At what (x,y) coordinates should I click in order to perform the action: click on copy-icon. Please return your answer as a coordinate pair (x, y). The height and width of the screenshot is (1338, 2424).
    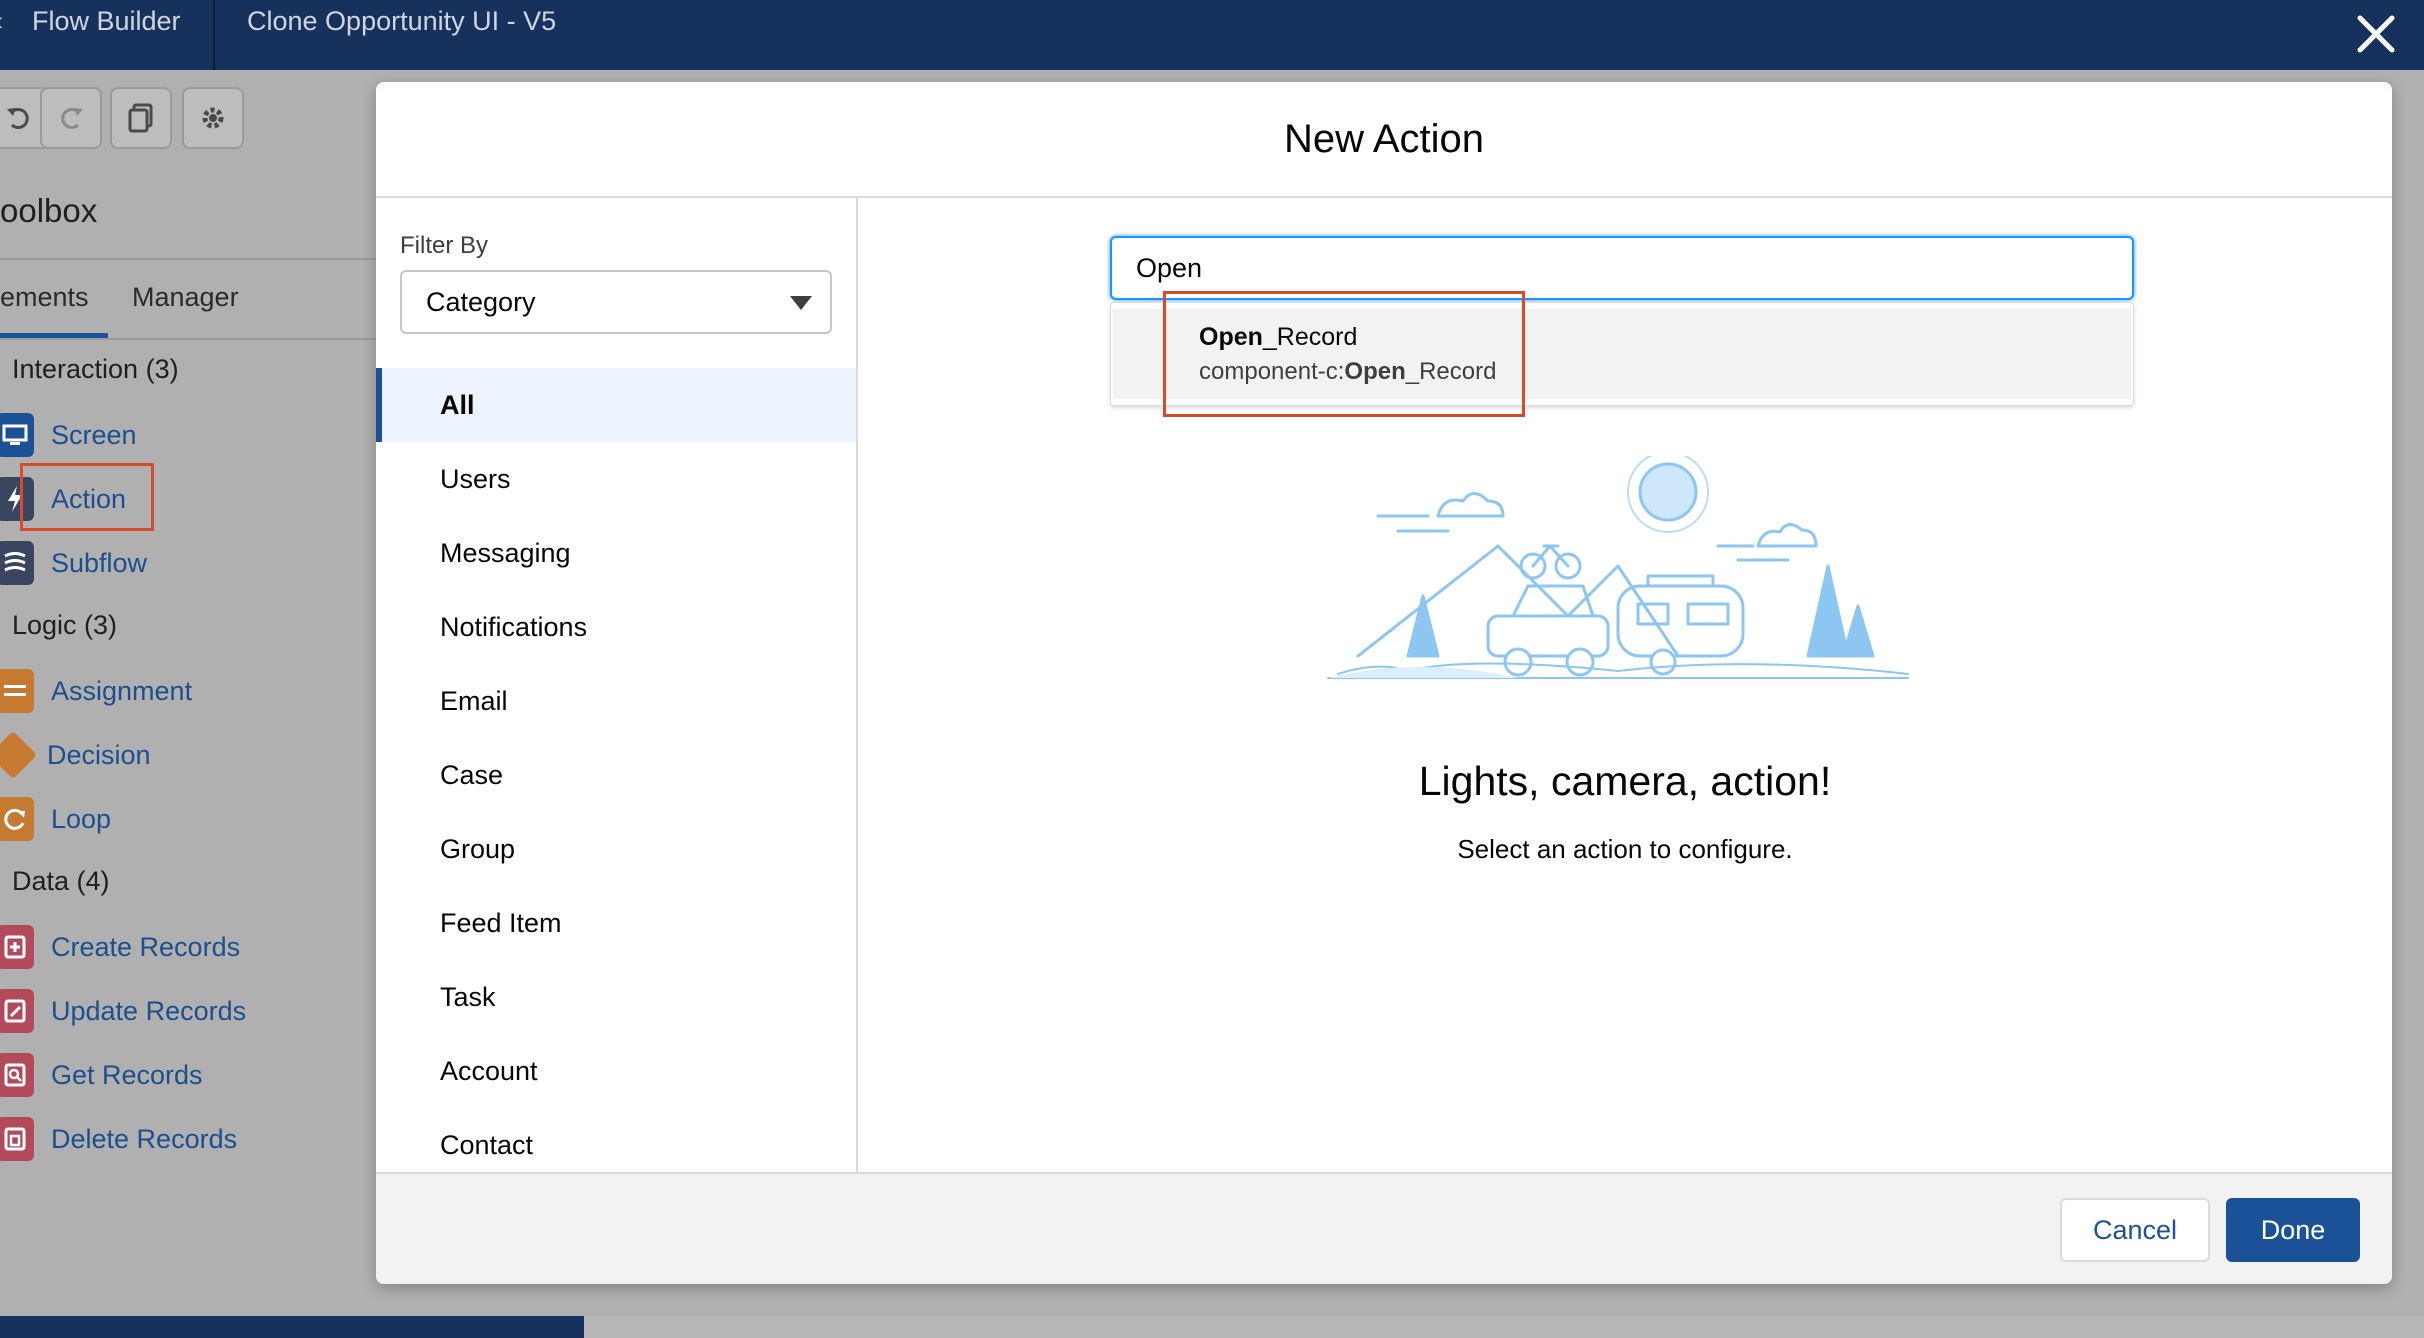
    Looking at the image, I should click on (140, 118).